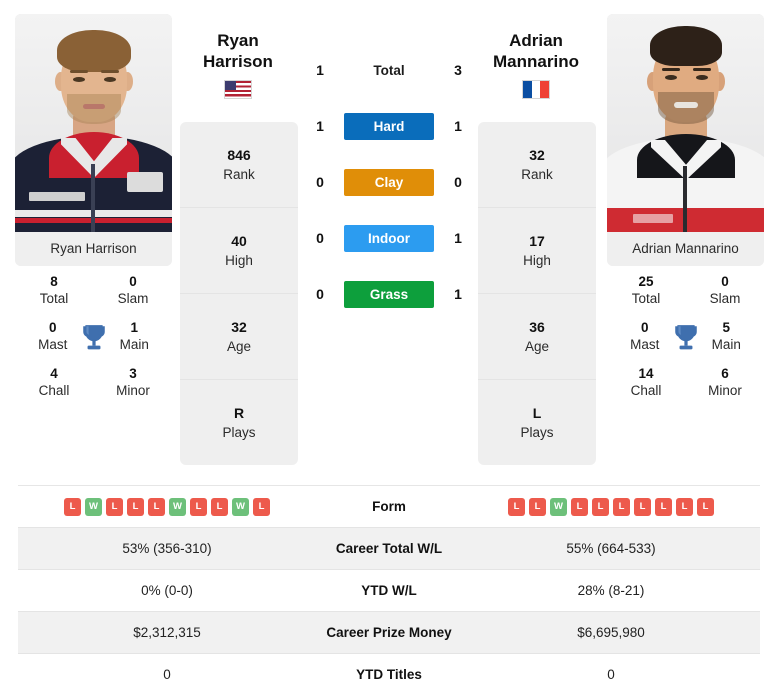  I want to click on player-stats-card-left: 846 Rank 40 High 32 Age R Plays, so click(239, 293).